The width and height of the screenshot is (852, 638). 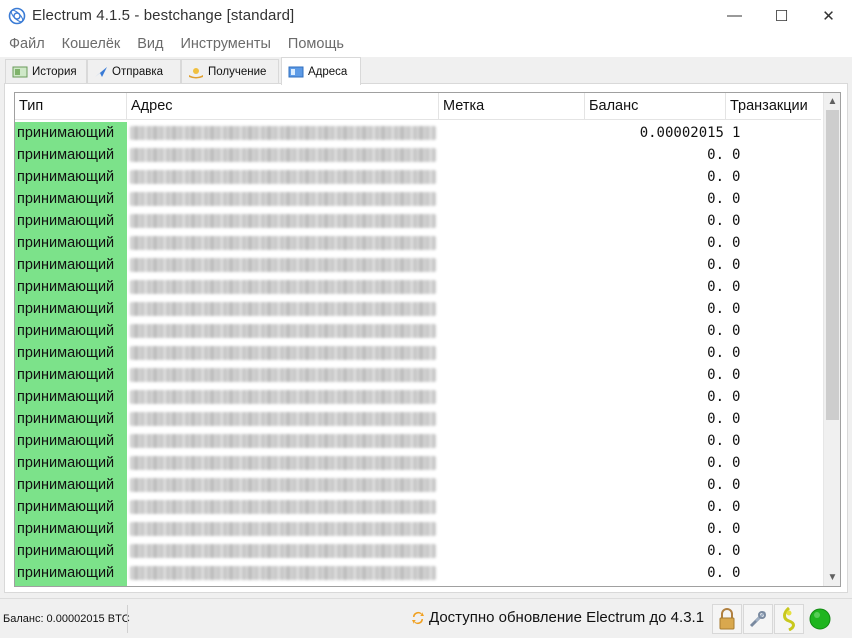 I want to click on maximize-button: ☐, so click(x=781, y=15).